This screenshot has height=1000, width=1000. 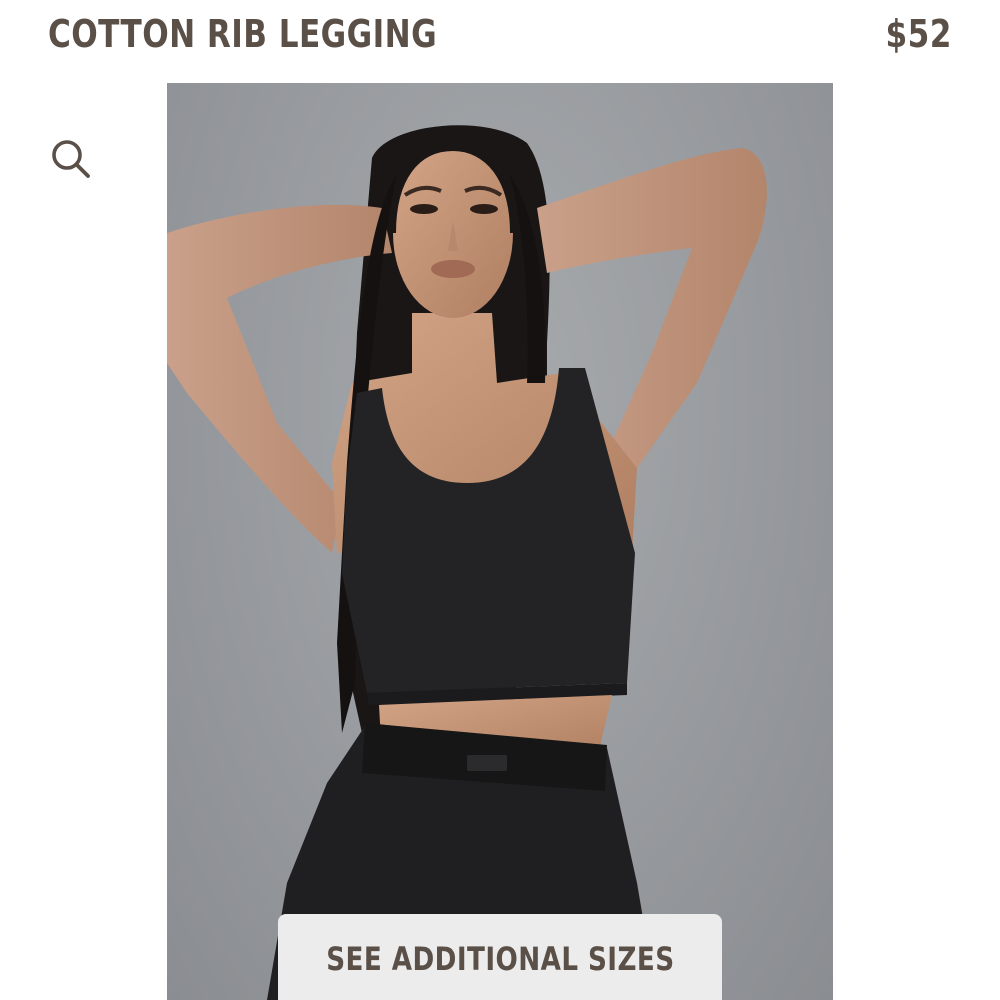 I want to click on product-price: $52, so click(x=918, y=34).